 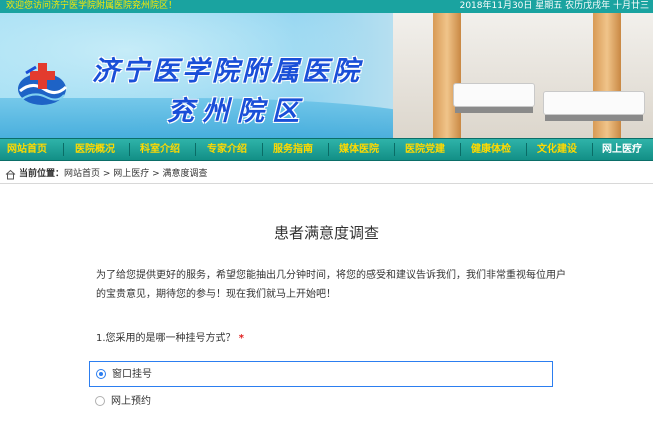 I want to click on nav-item-checkup: 健康体检, so click(x=491, y=149).